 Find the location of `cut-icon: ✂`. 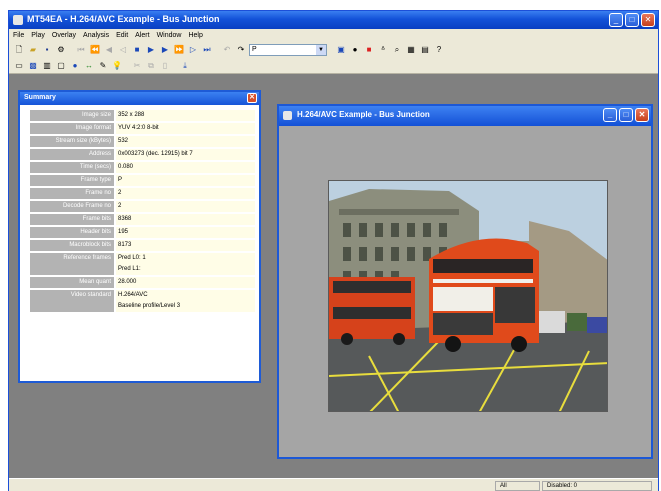

cut-icon: ✂ is located at coordinates (137, 66).